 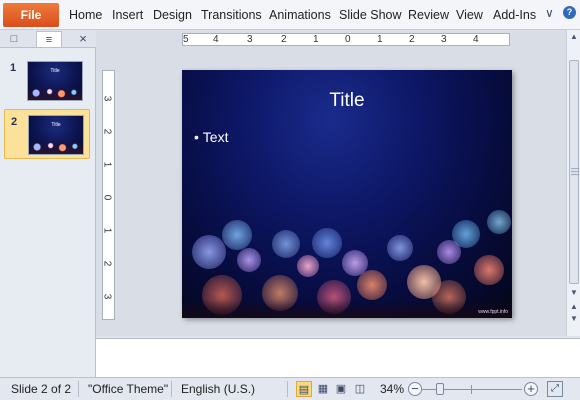 I want to click on tab-design: Design, so click(x=172, y=15).